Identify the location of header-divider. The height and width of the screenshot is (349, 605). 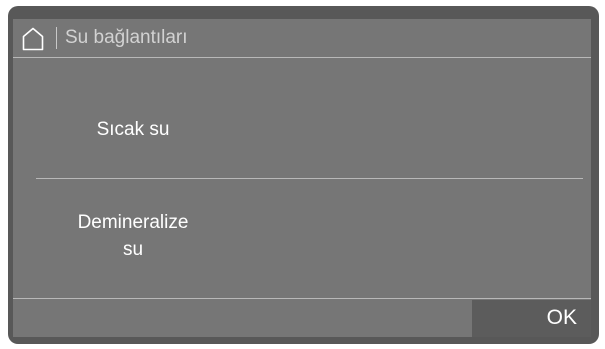
(56, 38).